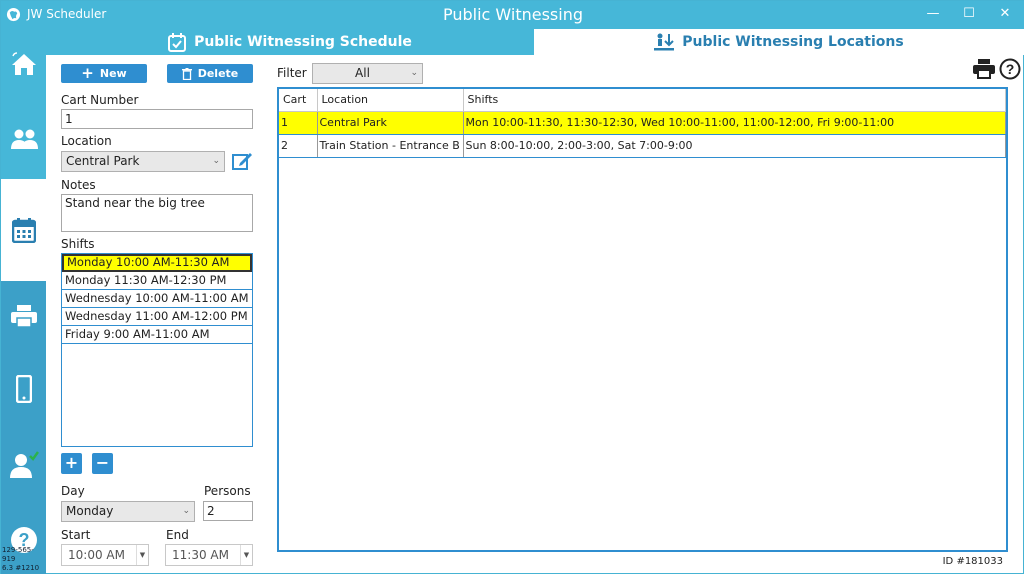 Image resolution: width=1024 pixels, height=574 pixels. I want to click on help-icon: ?, so click(1010, 69).